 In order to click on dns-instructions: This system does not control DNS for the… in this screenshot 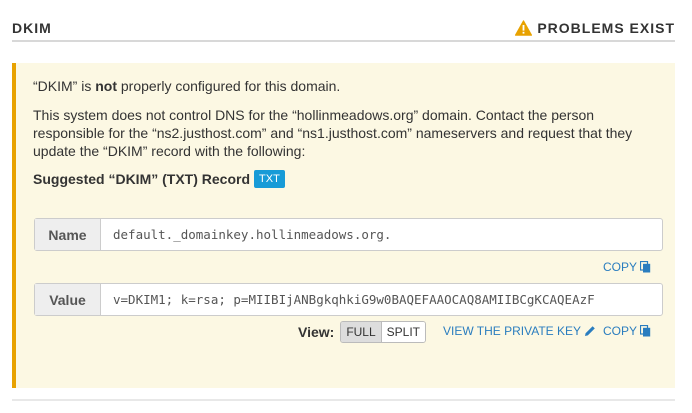, I will do `click(333, 133)`.